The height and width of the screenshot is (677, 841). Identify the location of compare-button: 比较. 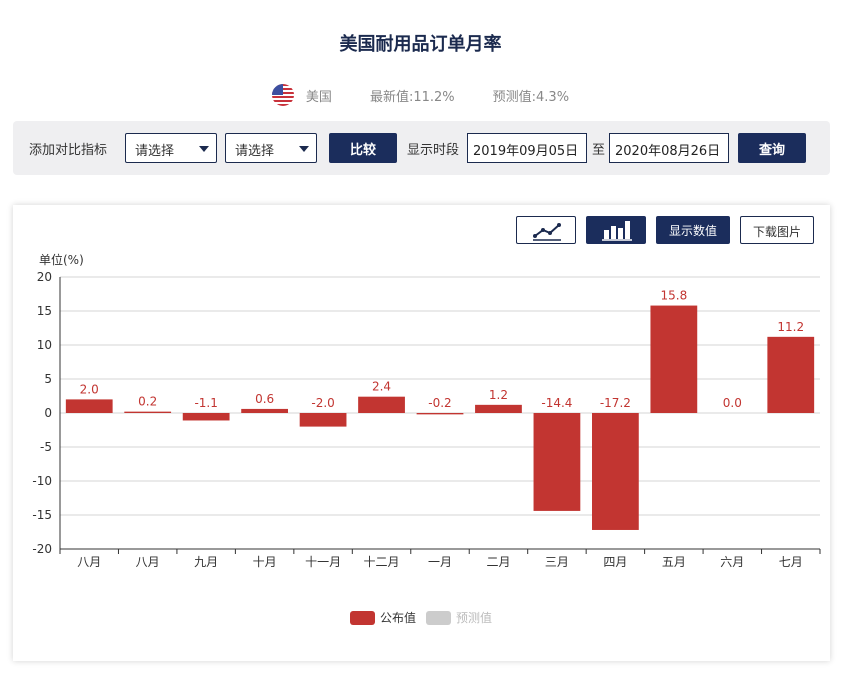
(363, 148).